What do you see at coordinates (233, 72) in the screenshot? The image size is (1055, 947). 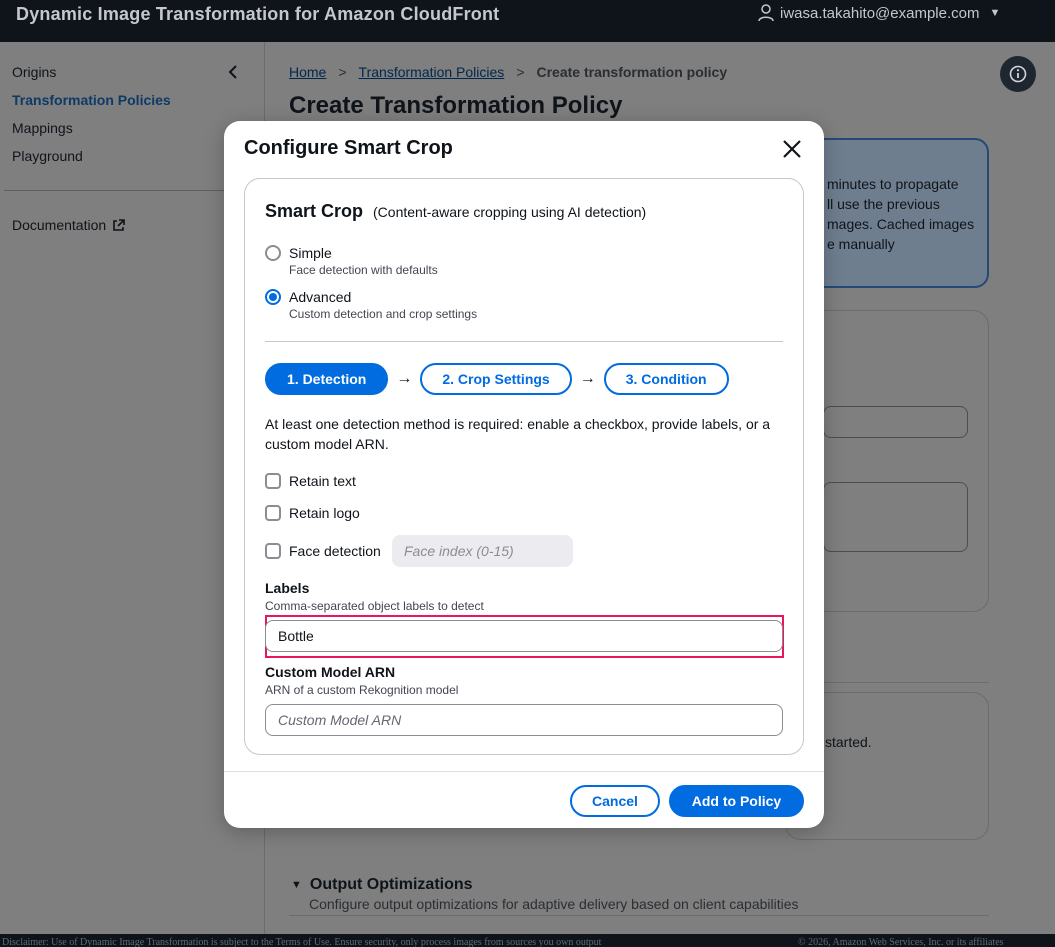 I see `chevron-left-icon` at bounding box center [233, 72].